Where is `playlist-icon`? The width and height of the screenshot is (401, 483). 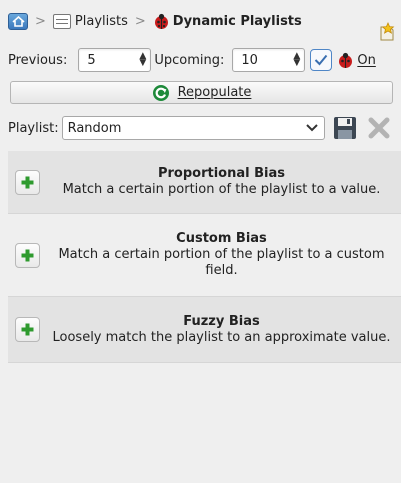 playlist-icon is located at coordinates (61, 21).